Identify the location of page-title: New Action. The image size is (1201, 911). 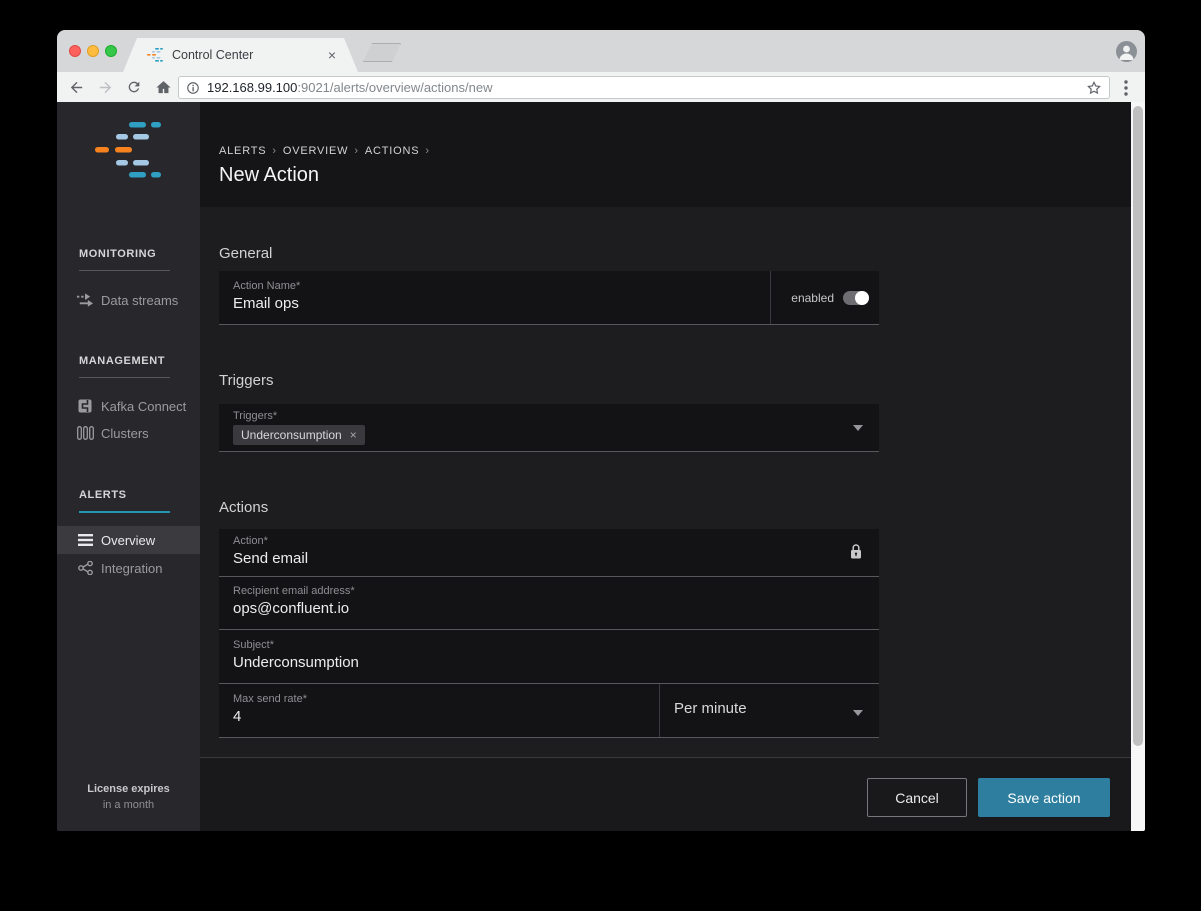
(269, 175).